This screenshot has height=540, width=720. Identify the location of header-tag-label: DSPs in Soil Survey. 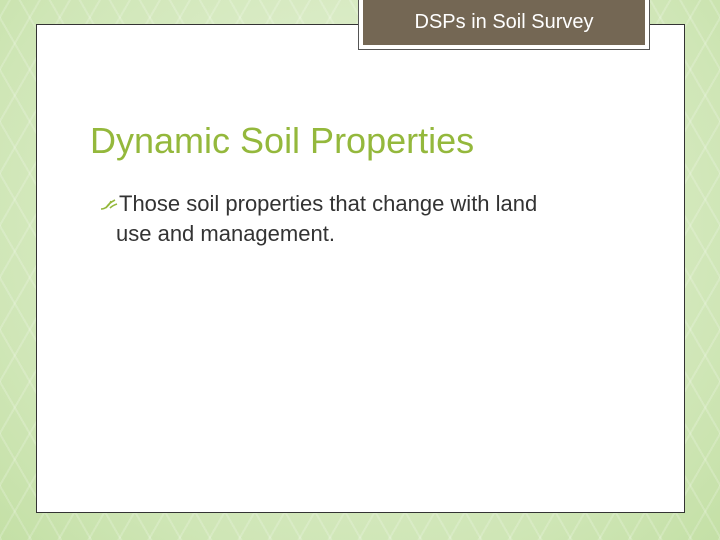
(504, 22).